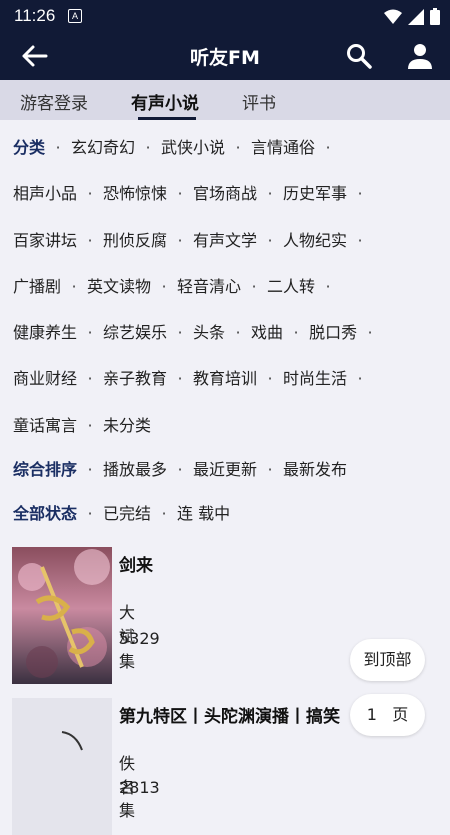  Describe the element at coordinates (387, 715) in the screenshot. I see `page-indicator: 1 页` at that location.